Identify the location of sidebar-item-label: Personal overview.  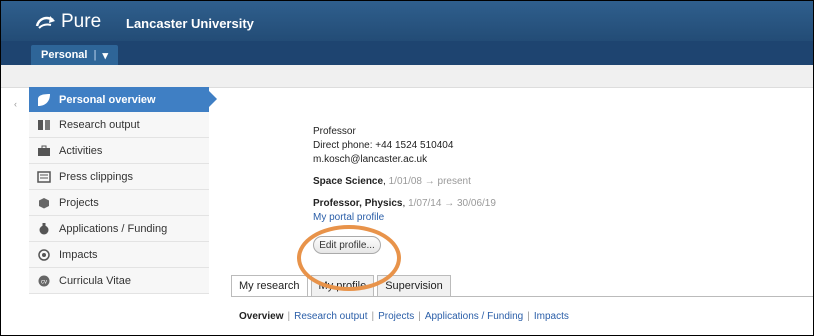
(107, 99).